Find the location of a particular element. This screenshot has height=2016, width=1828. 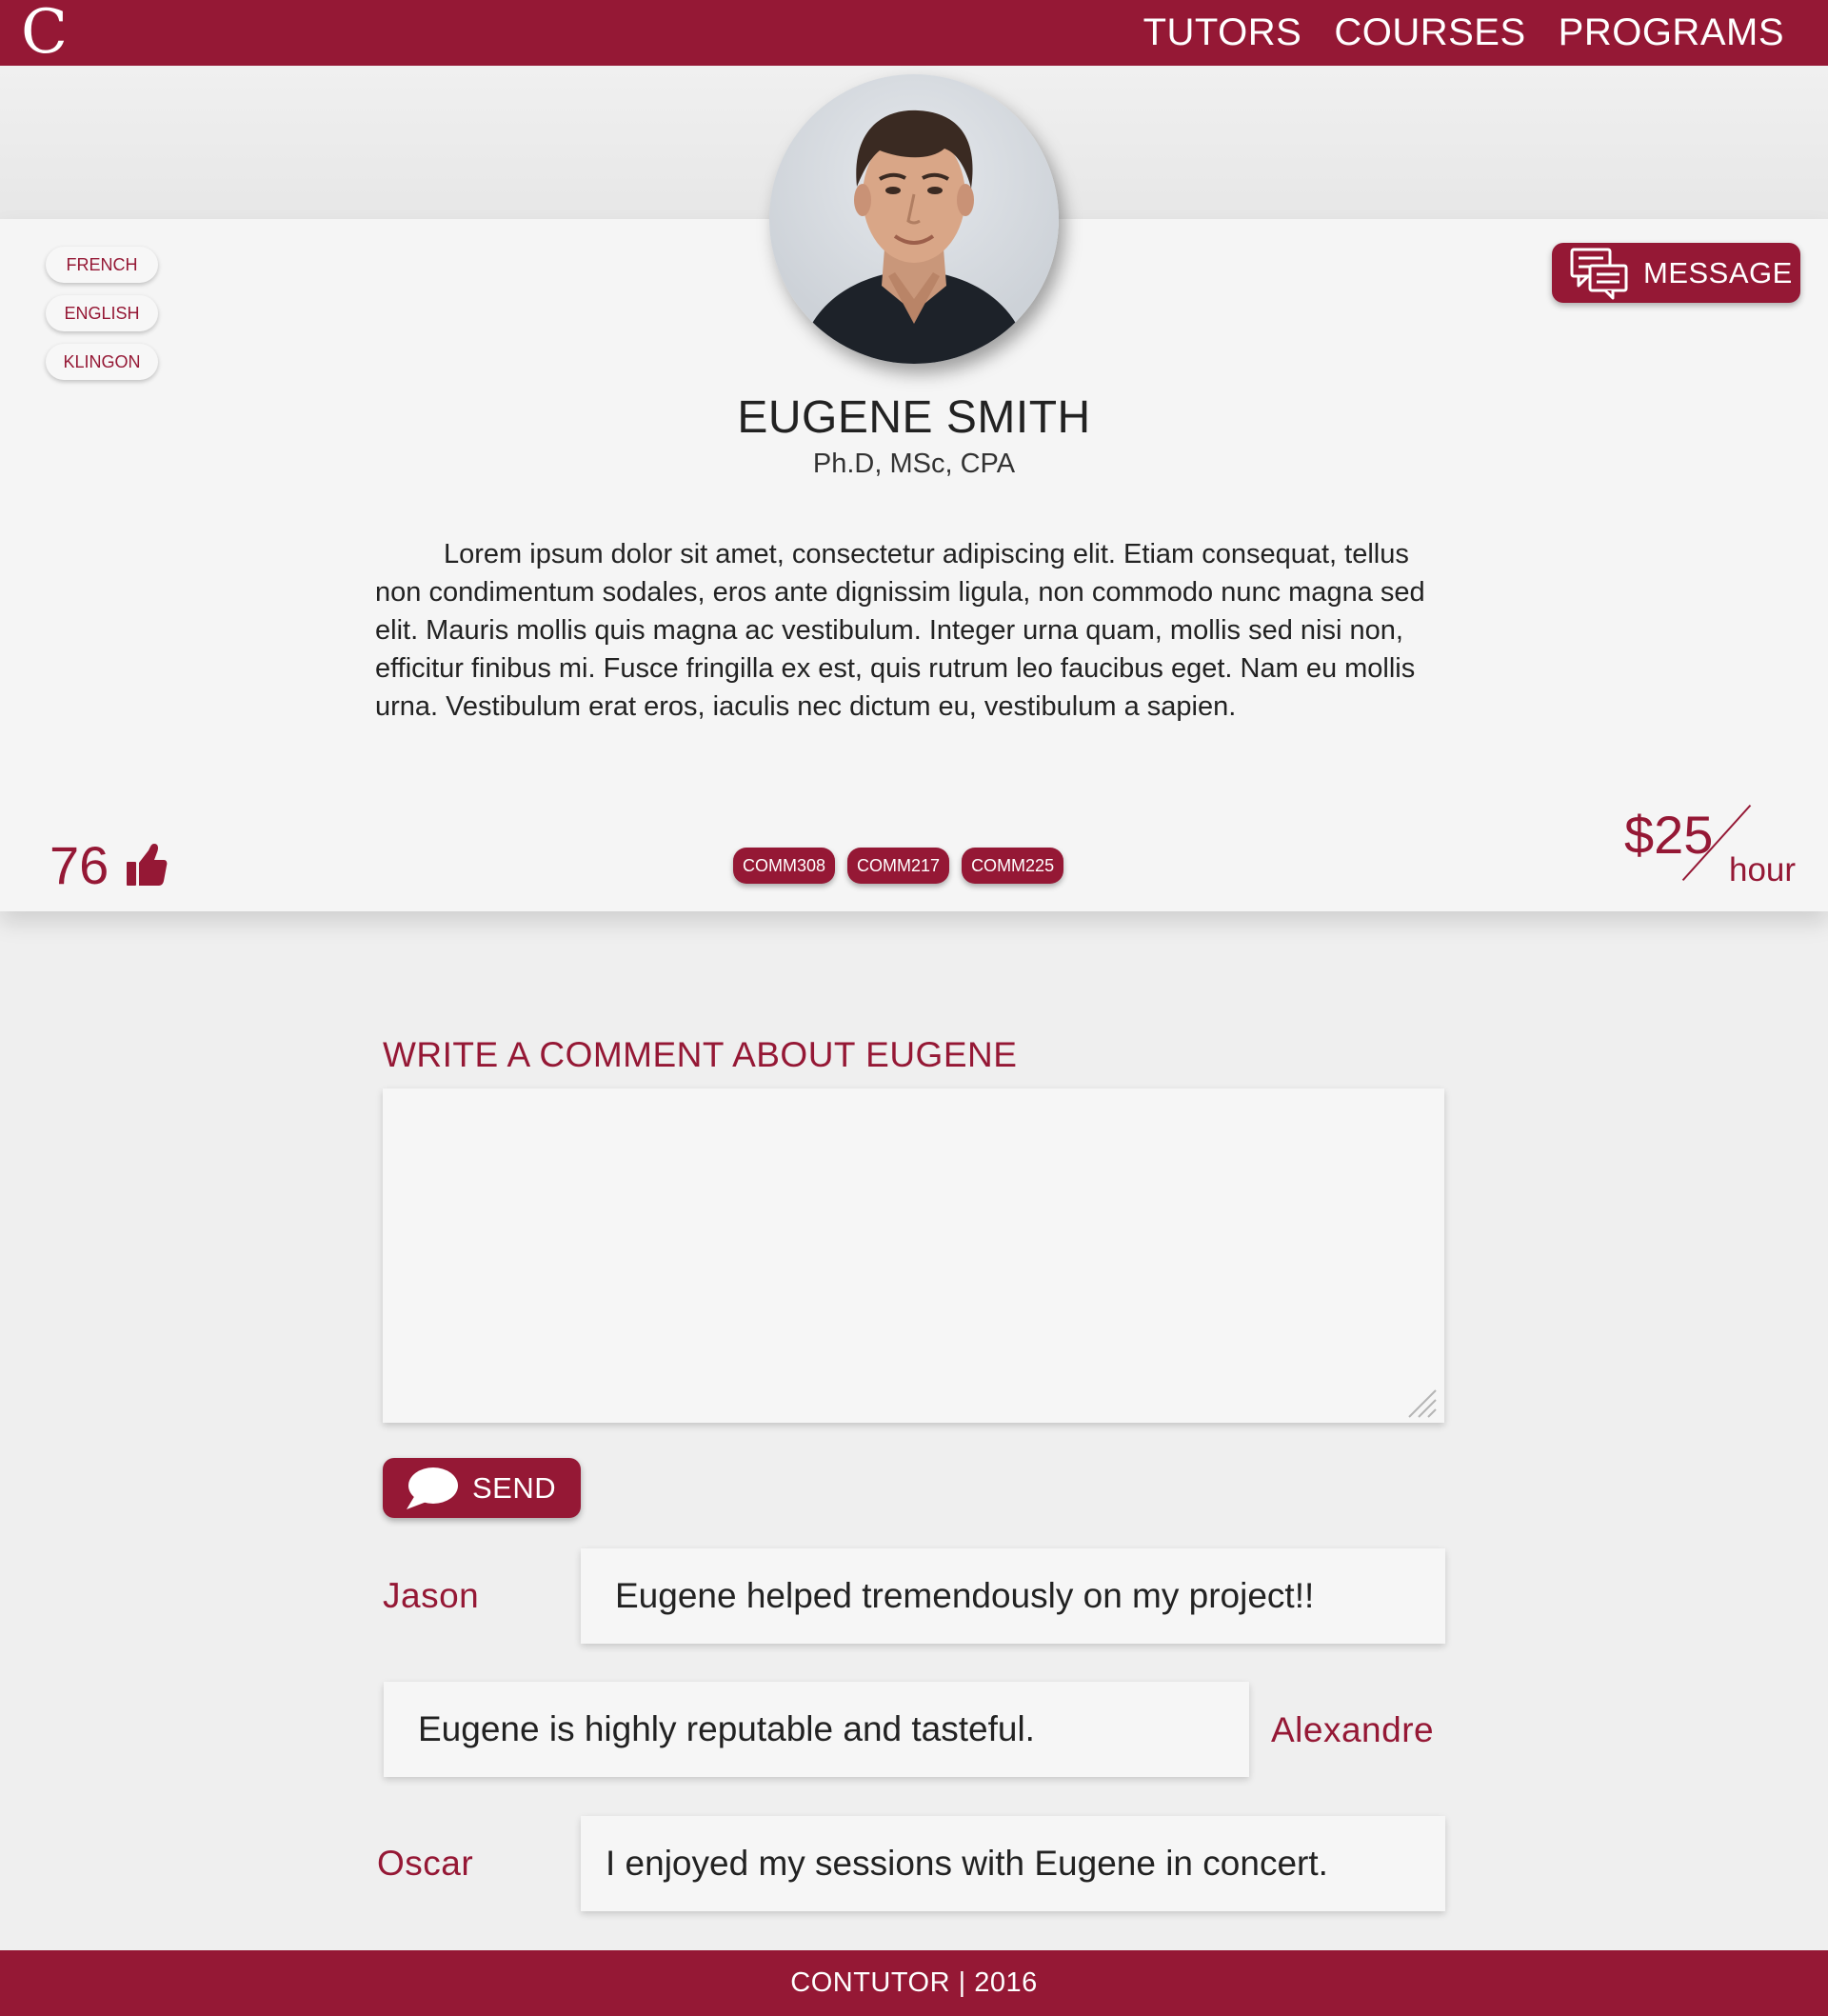

speech-bubble-icon is located at coordinates (432, 1488).